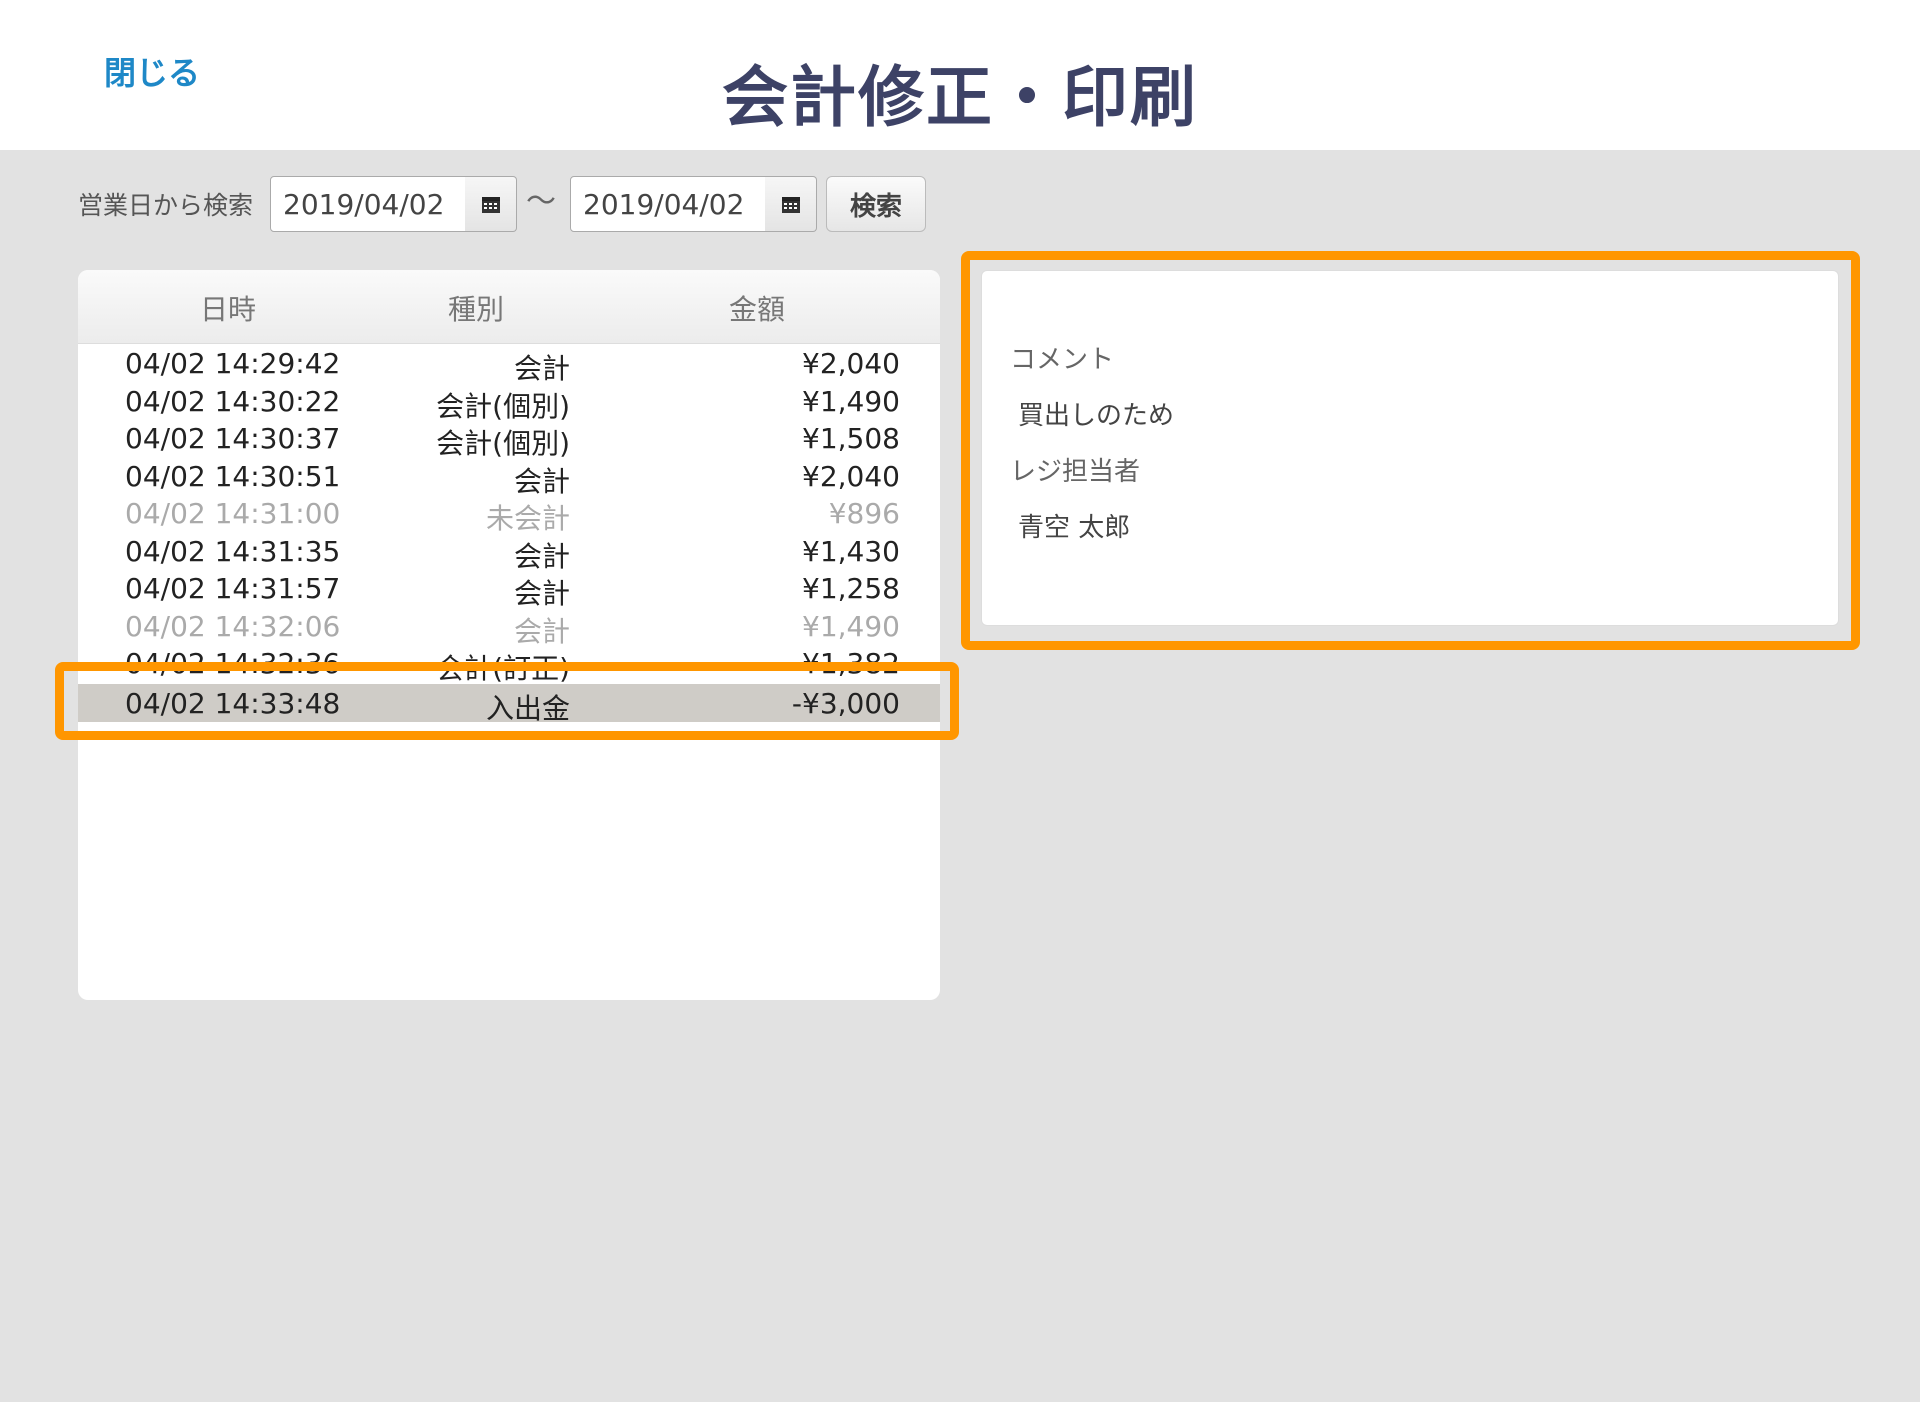 The height and width of the screenshot is (1402, 1920). I want to click on table-row: 04/02 14:30:22 会計(個別) ¥1,490, so click(509, 402).